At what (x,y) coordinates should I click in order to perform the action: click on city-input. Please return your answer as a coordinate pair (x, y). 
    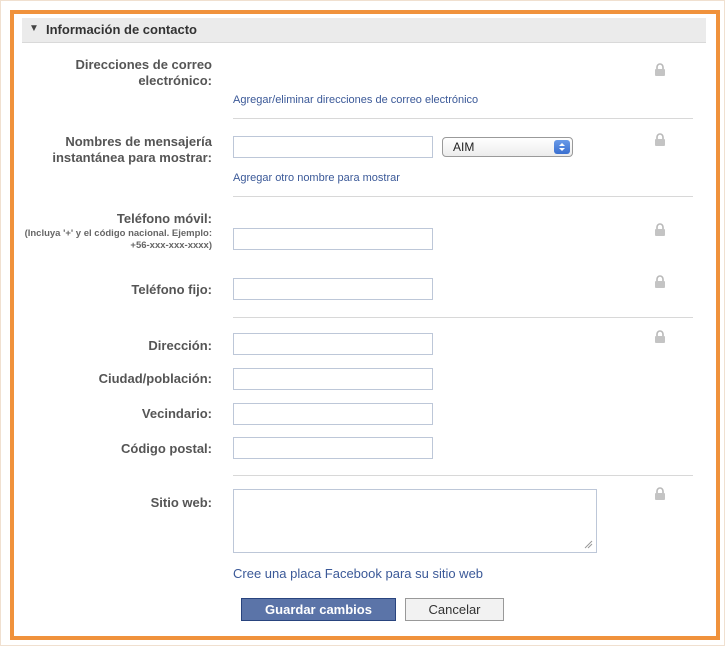
    Looking at the image, I should click on (333, 379).